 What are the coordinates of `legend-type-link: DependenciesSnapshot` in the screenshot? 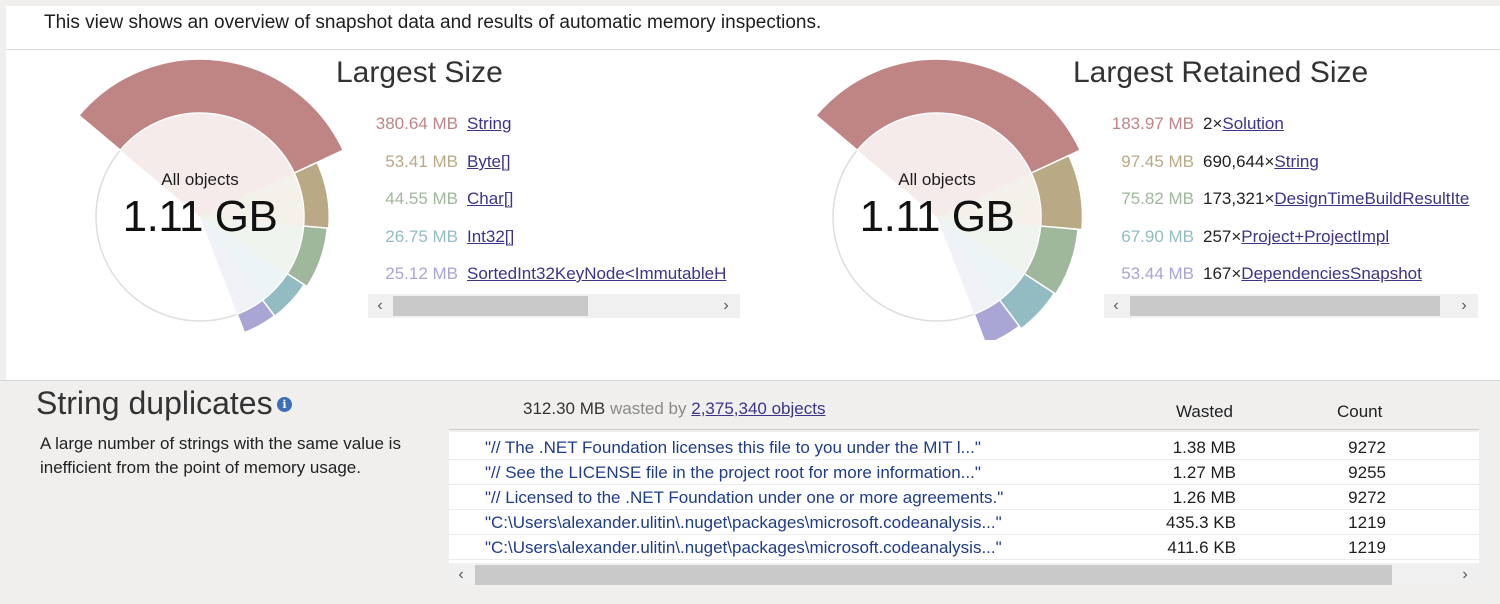 It's located at (1331, 273).